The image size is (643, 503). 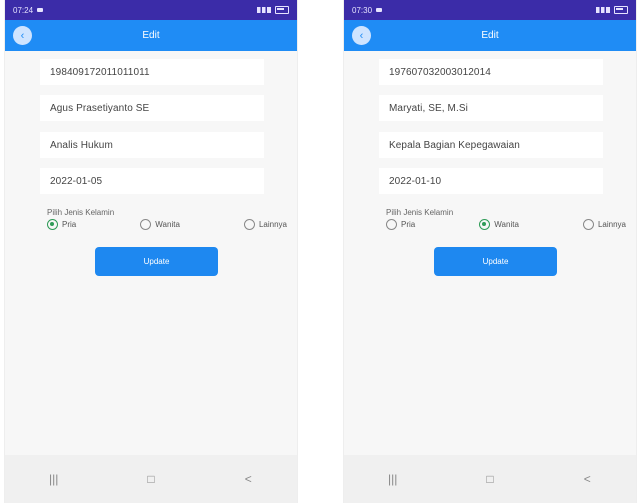 What do you see at coordinates (491, 181) in the screenshot?
I see `date-field: 2022-01-10` at bounding box center [491, 181].